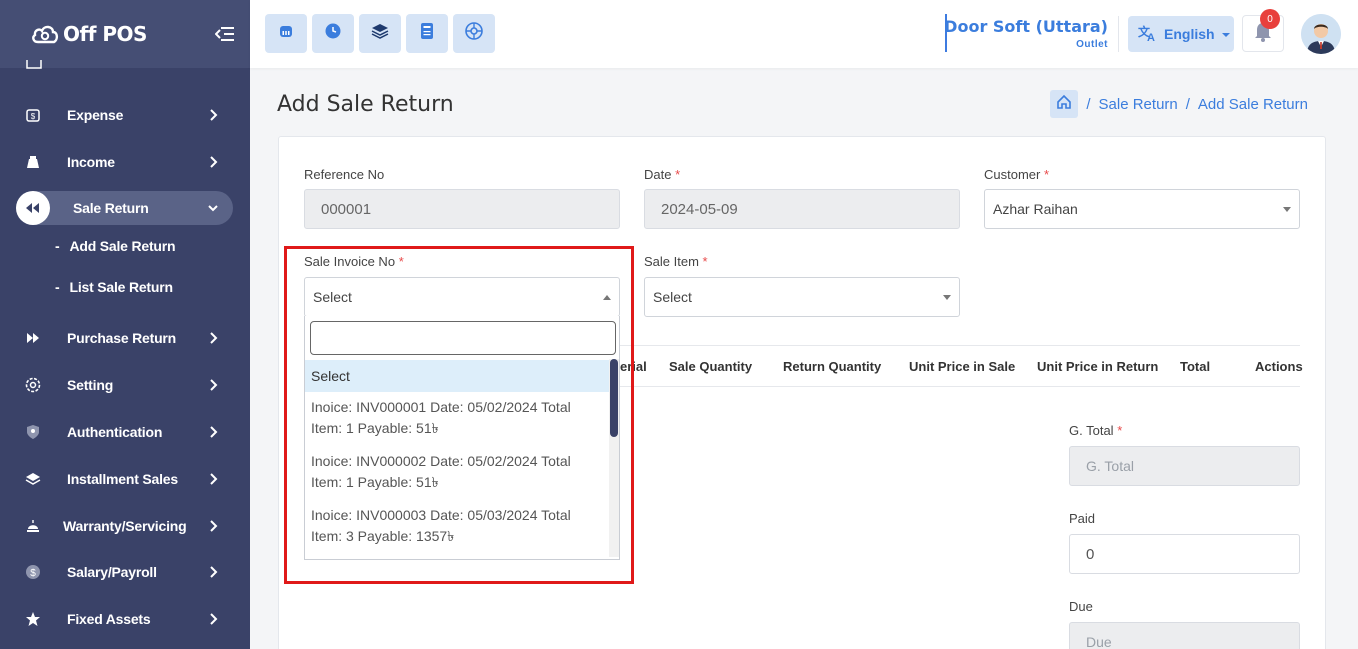  Describe the element at coordinates (33, 432) in the screenshot. I see `shield-icon` at that location.